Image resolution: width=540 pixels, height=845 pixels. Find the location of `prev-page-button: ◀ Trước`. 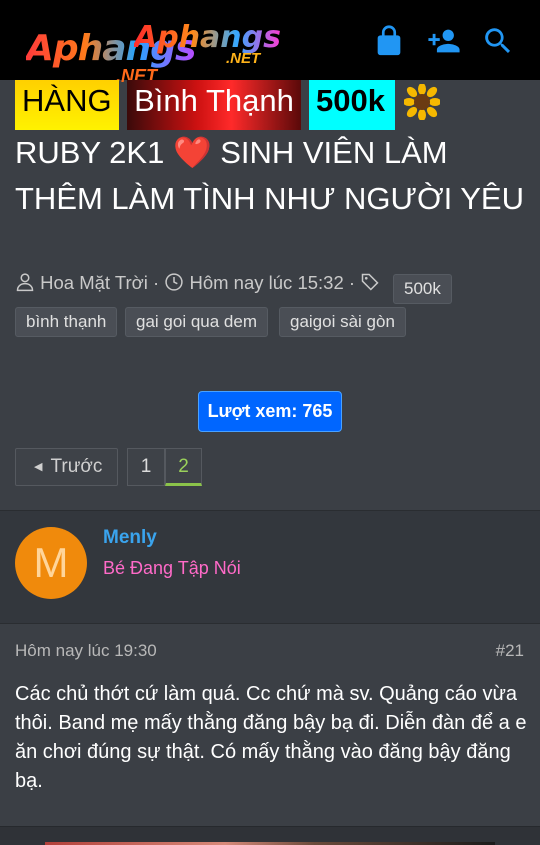

prev-page-button: ◀ Trước is located at coordinates (66, 467).